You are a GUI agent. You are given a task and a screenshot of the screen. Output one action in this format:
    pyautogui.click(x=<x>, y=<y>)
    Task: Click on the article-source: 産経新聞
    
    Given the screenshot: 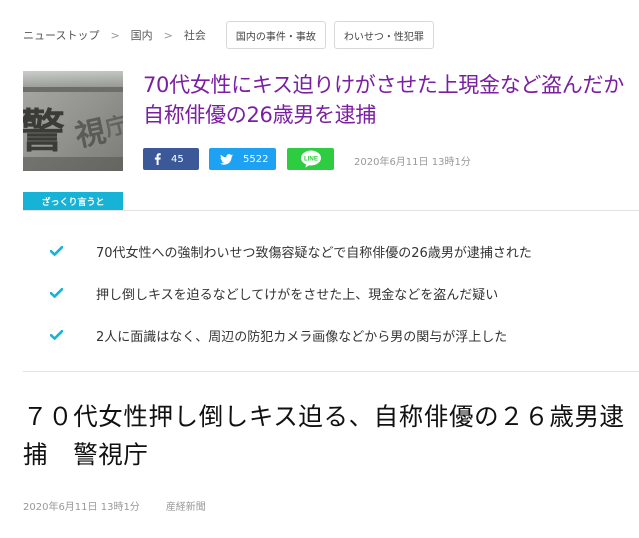 What is the action you would take?
    pyautogui.click(x=186, y=505)
    